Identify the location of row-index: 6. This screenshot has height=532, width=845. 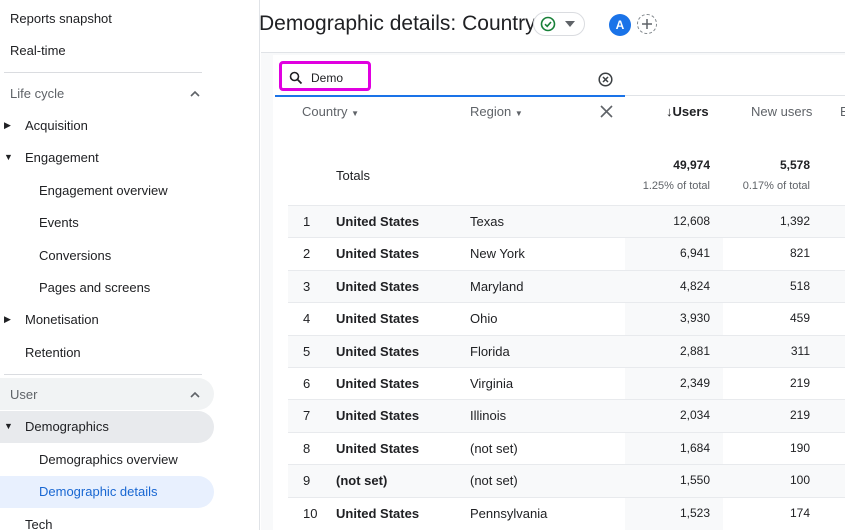
(307, 383).